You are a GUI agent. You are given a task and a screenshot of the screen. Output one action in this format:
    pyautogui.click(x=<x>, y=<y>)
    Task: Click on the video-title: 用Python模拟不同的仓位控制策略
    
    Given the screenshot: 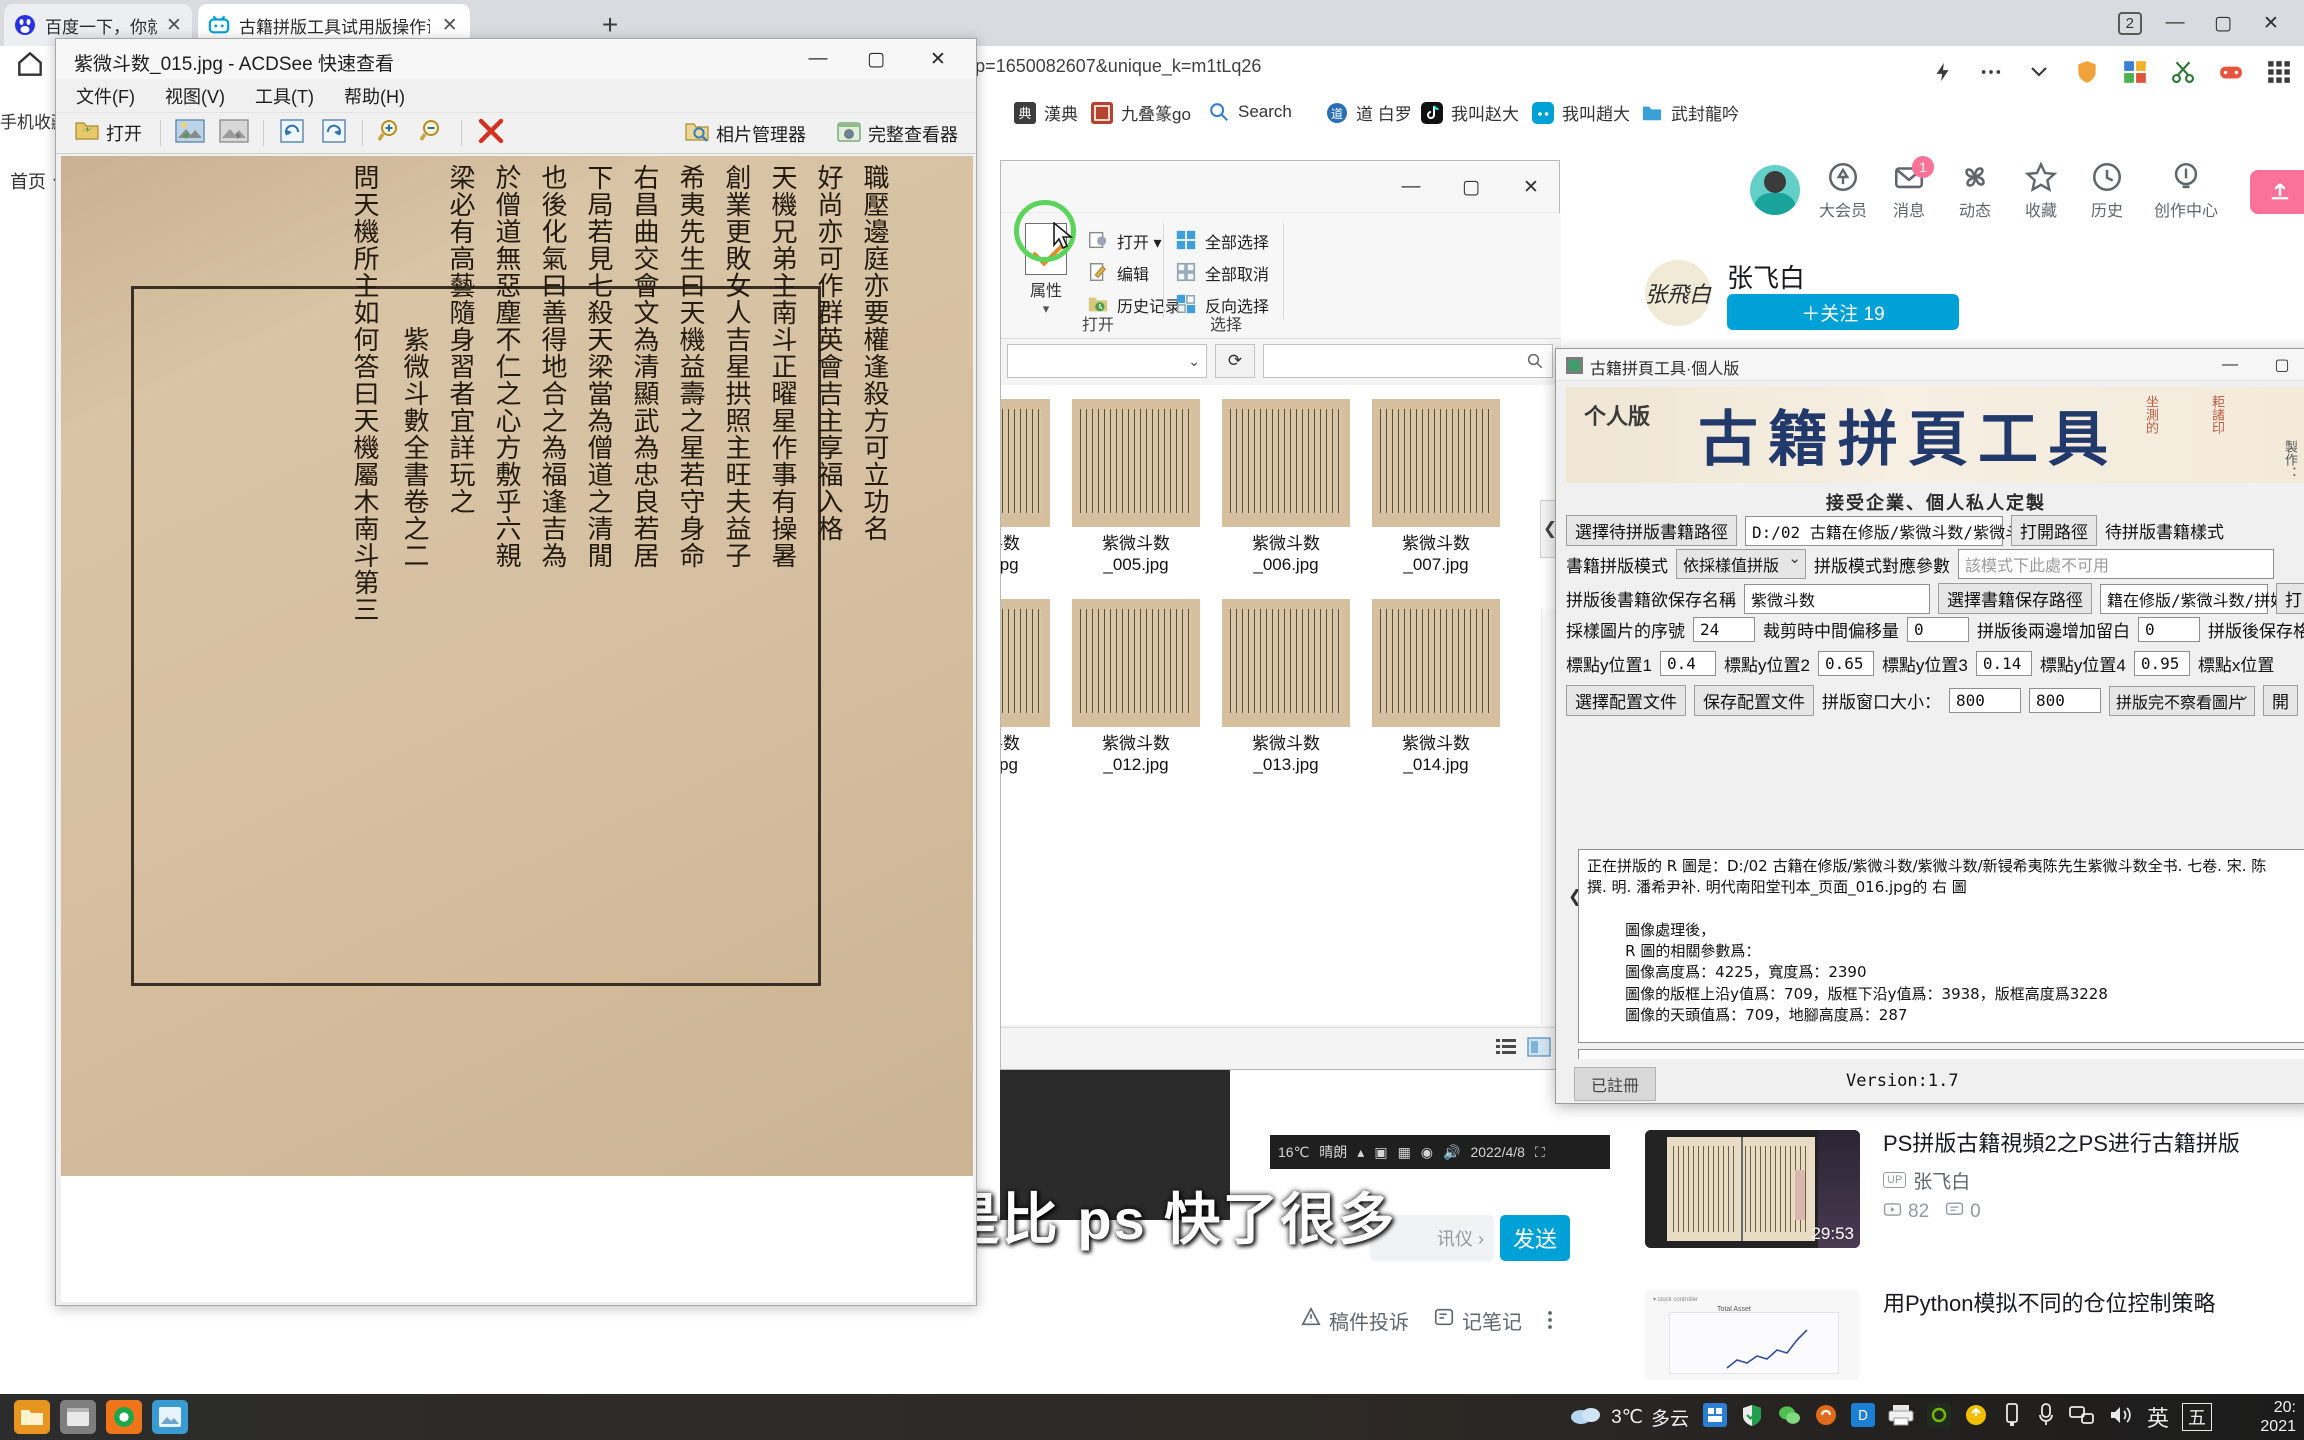 What is the action you would take?
    pyautogui.click(x=2093, y=1304)
    